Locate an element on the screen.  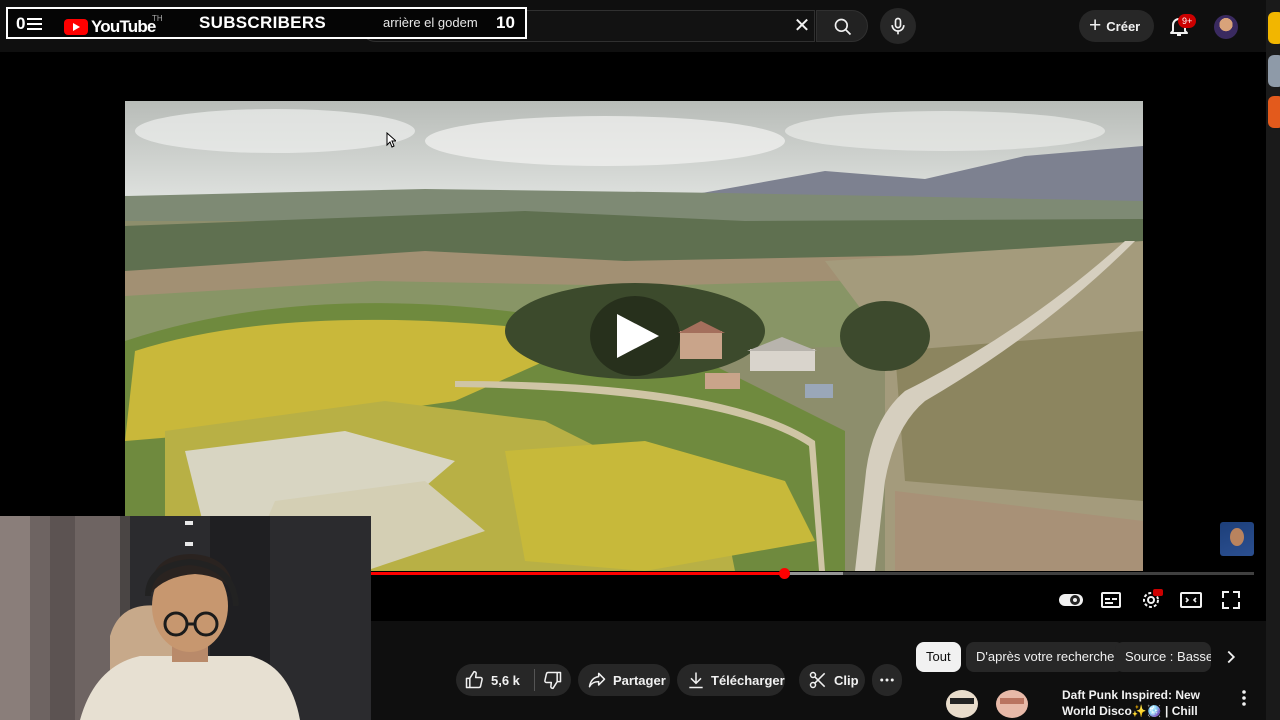
menu-icon is located at coordinates (34, 24).